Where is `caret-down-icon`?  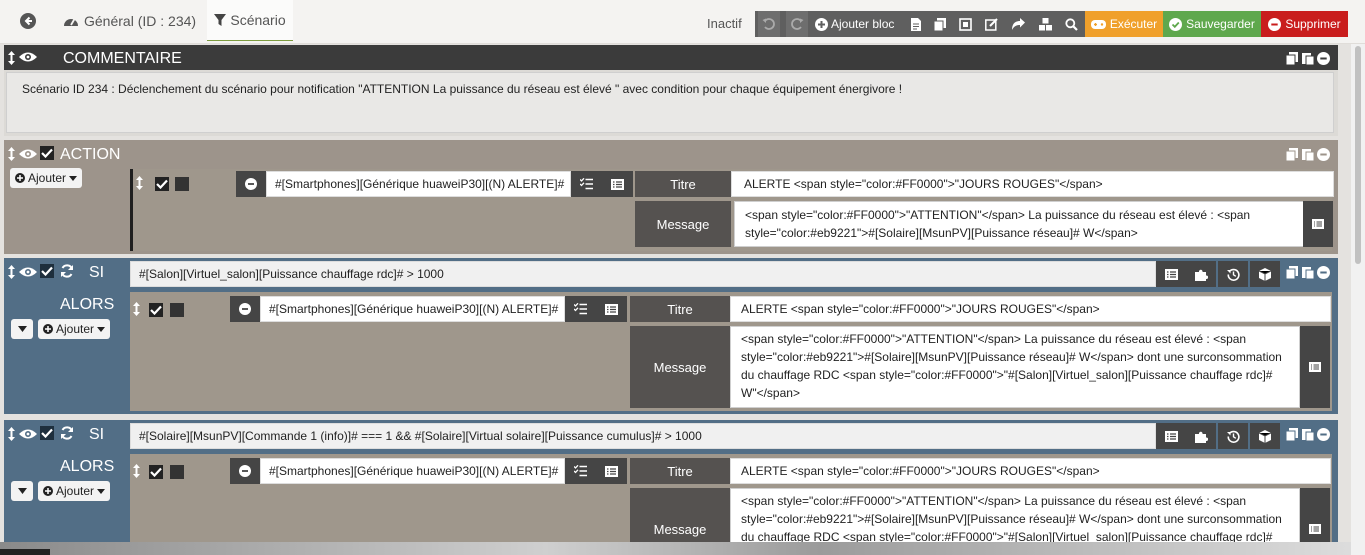
caret-down-icon is located at coordinates (101, 491).